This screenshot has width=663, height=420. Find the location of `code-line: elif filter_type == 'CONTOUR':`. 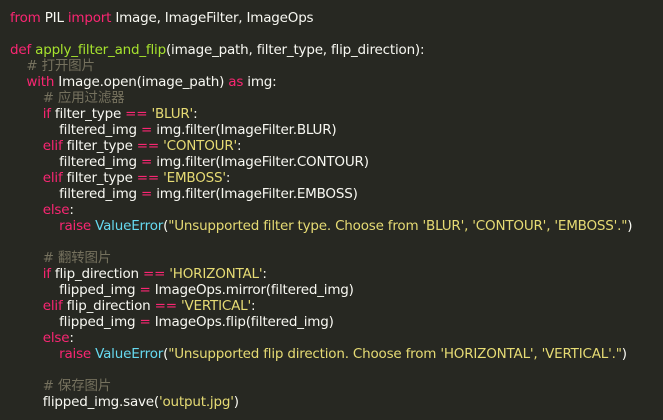

code-line: elif filter_type == 'CONTOUR': is located at coordinates (126, 146).